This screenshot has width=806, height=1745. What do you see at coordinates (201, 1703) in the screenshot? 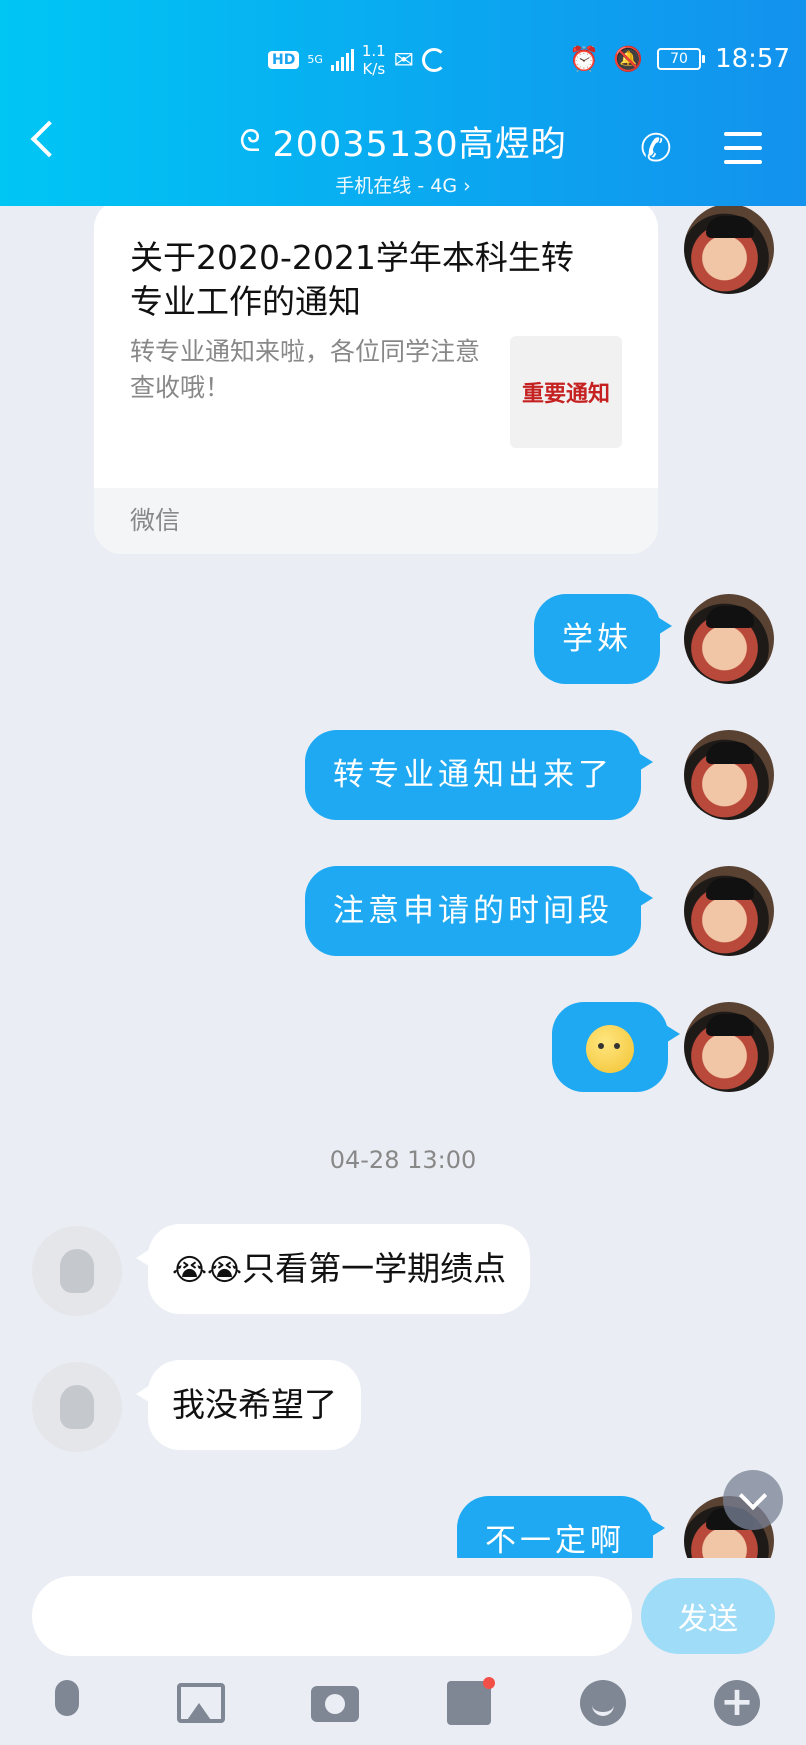
I see `image-icon` at bounding box center [201, 1703].